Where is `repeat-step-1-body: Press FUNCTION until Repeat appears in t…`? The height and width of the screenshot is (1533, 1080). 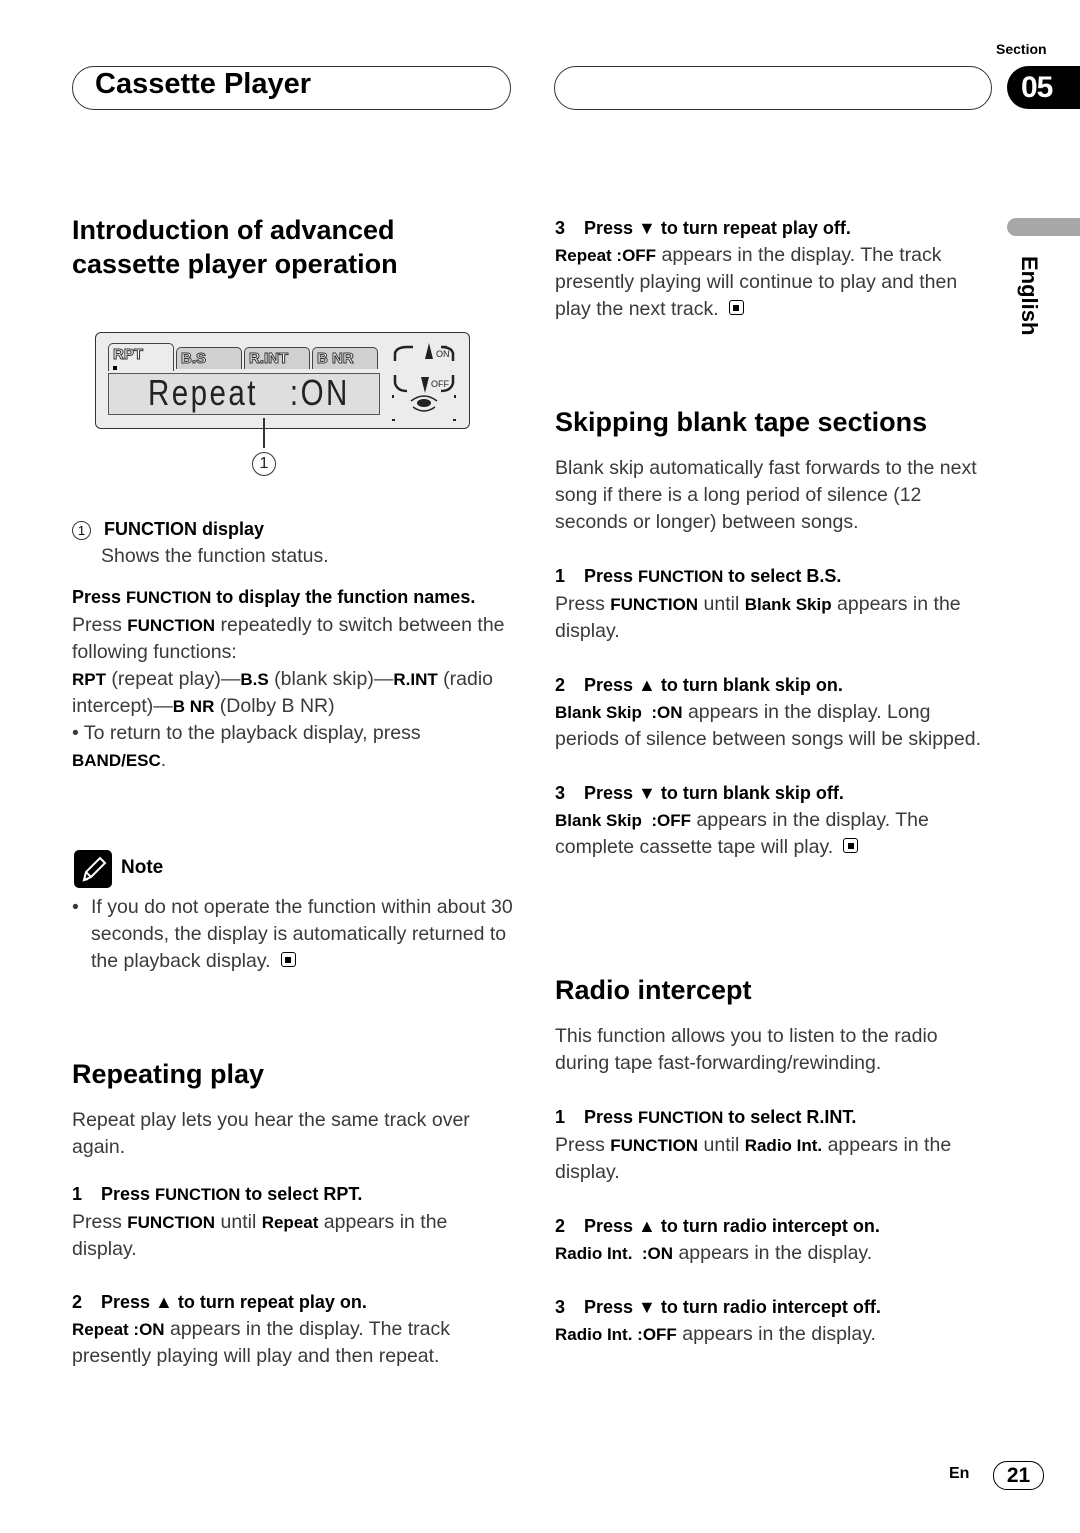 repeat-step-1-body: Press FUNCTION until Repeat appears in t… is located at coordinates (292, 1236).